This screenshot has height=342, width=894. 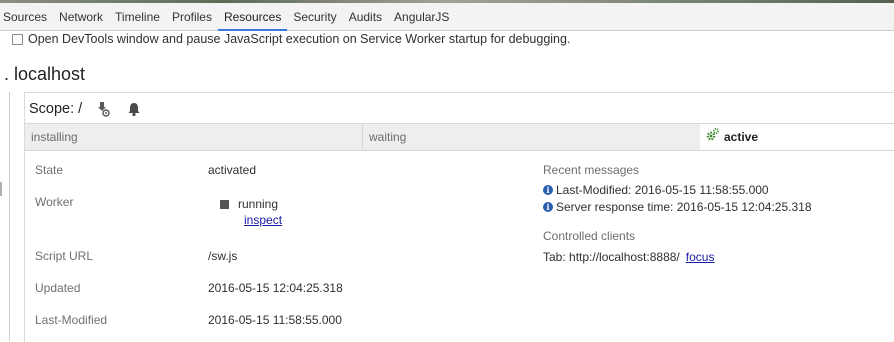 I want to click on last-modified-label: Last-Modified, so click(x=71, y=320).